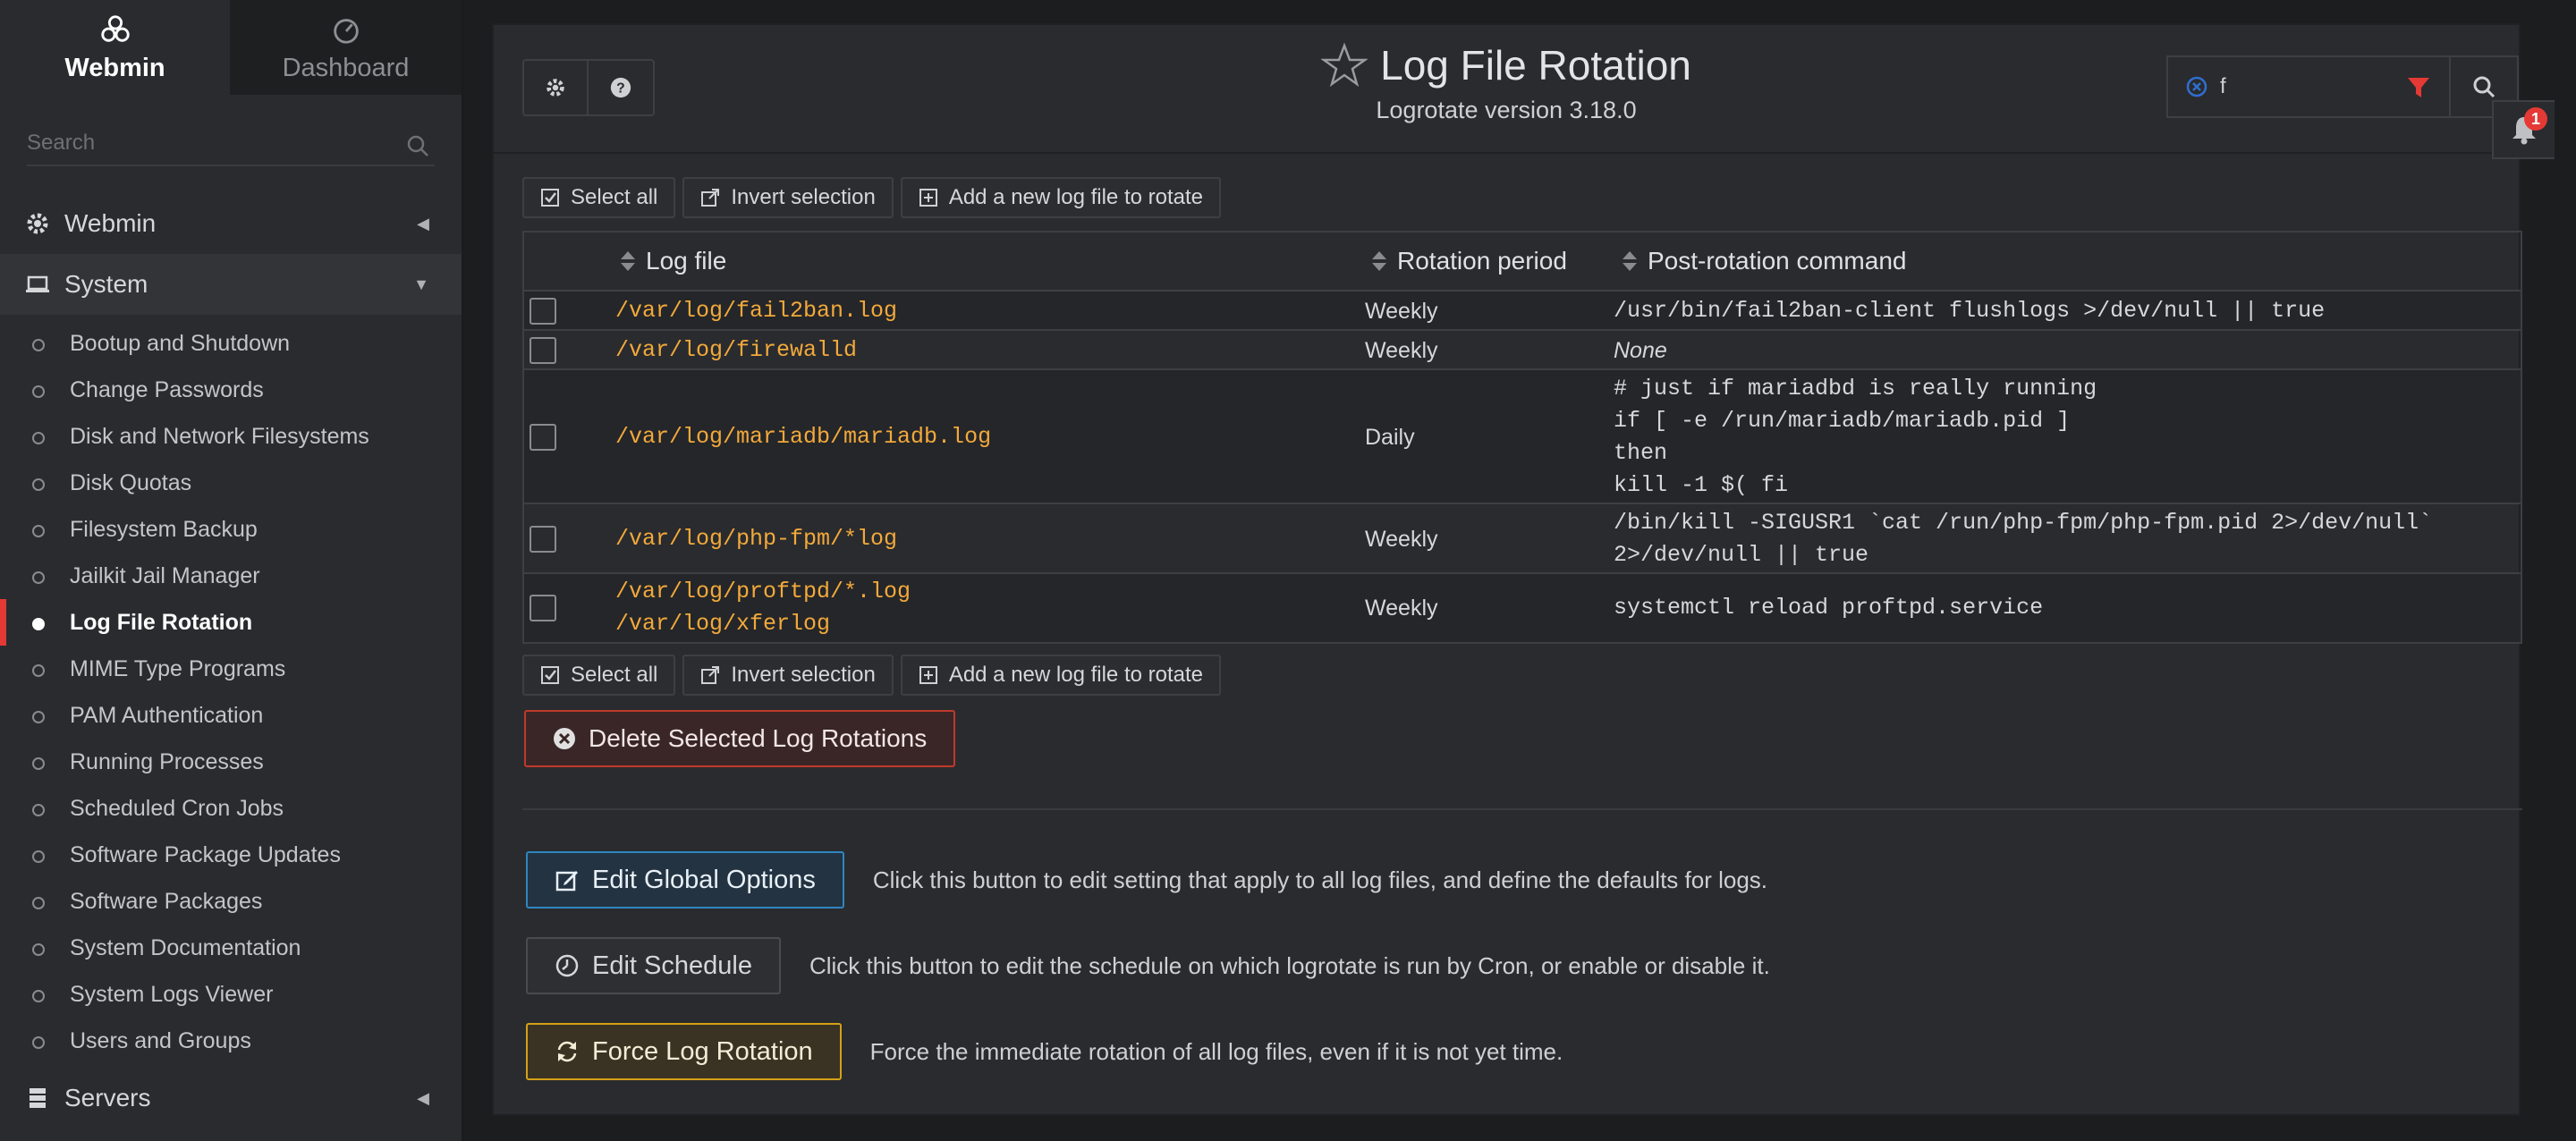 Image resolution: width=2576 pixels, height=1141 pixels. Describe the element at coordinates (722, 624) in the screenshot. I see `log-file-link: /var/log/xferlog` at that location.